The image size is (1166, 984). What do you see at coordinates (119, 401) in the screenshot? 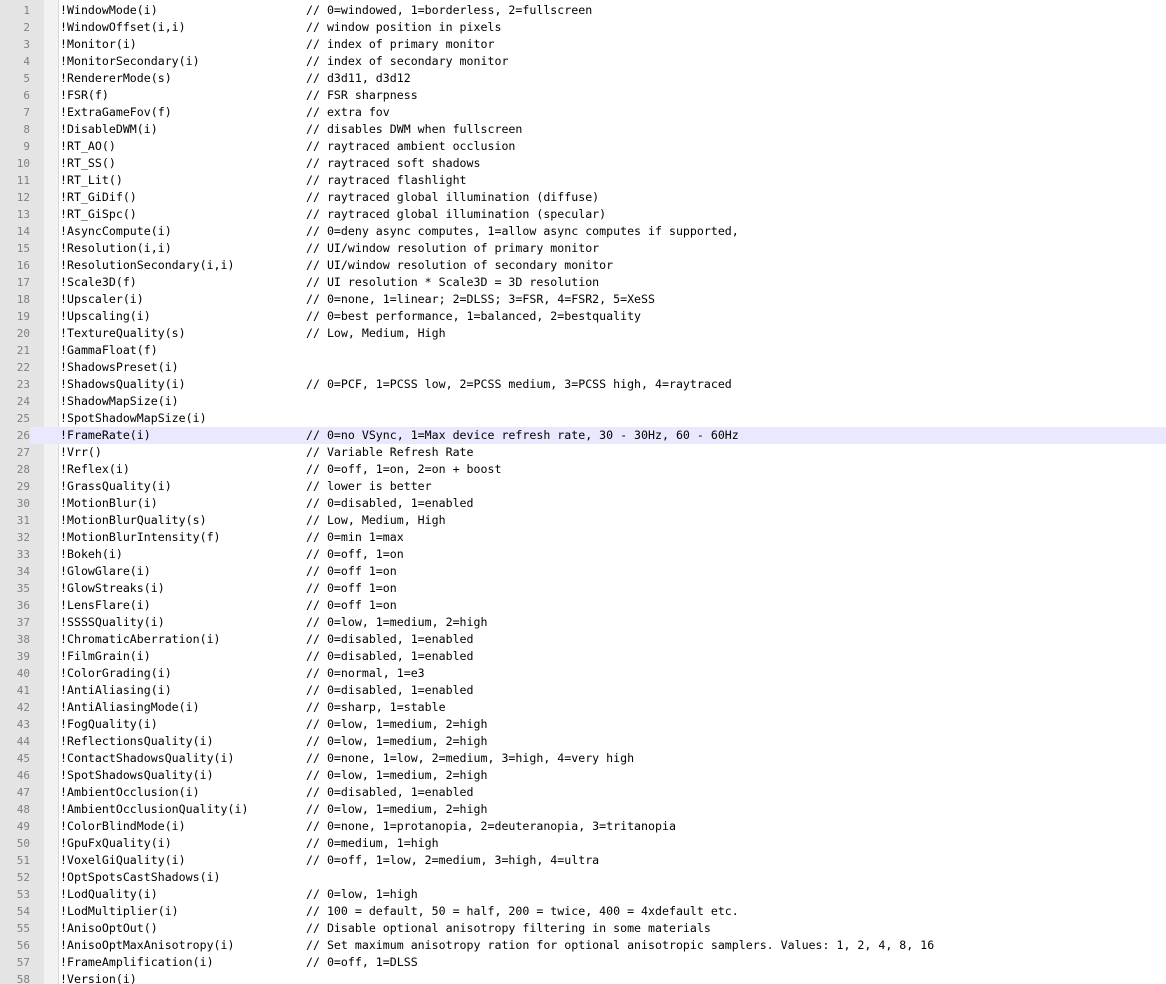
I see `setting-key: !ShadowMapSize(i)` at bounding box center [119, 401].